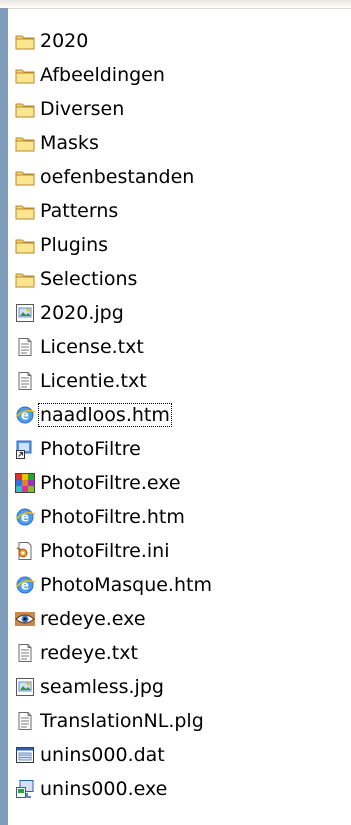 This screenshot has width=351, height=825. What do you see at coordinates (82, 109) in the screenshot?
I see `item-label: Diversen` at bounding box center [82, 109].